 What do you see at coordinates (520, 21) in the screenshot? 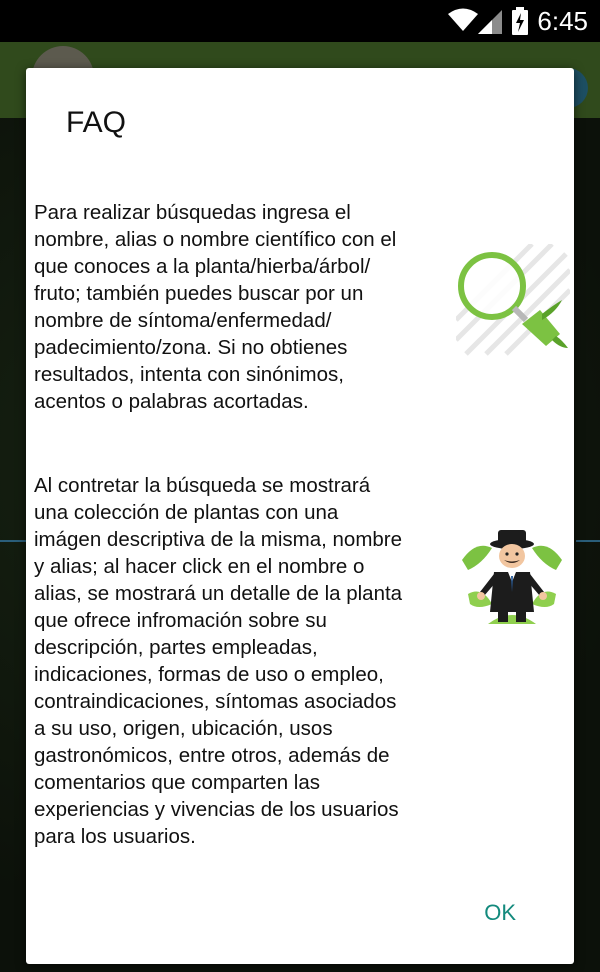
I see `battery-charging-icon` at bounding box center [520, 21].